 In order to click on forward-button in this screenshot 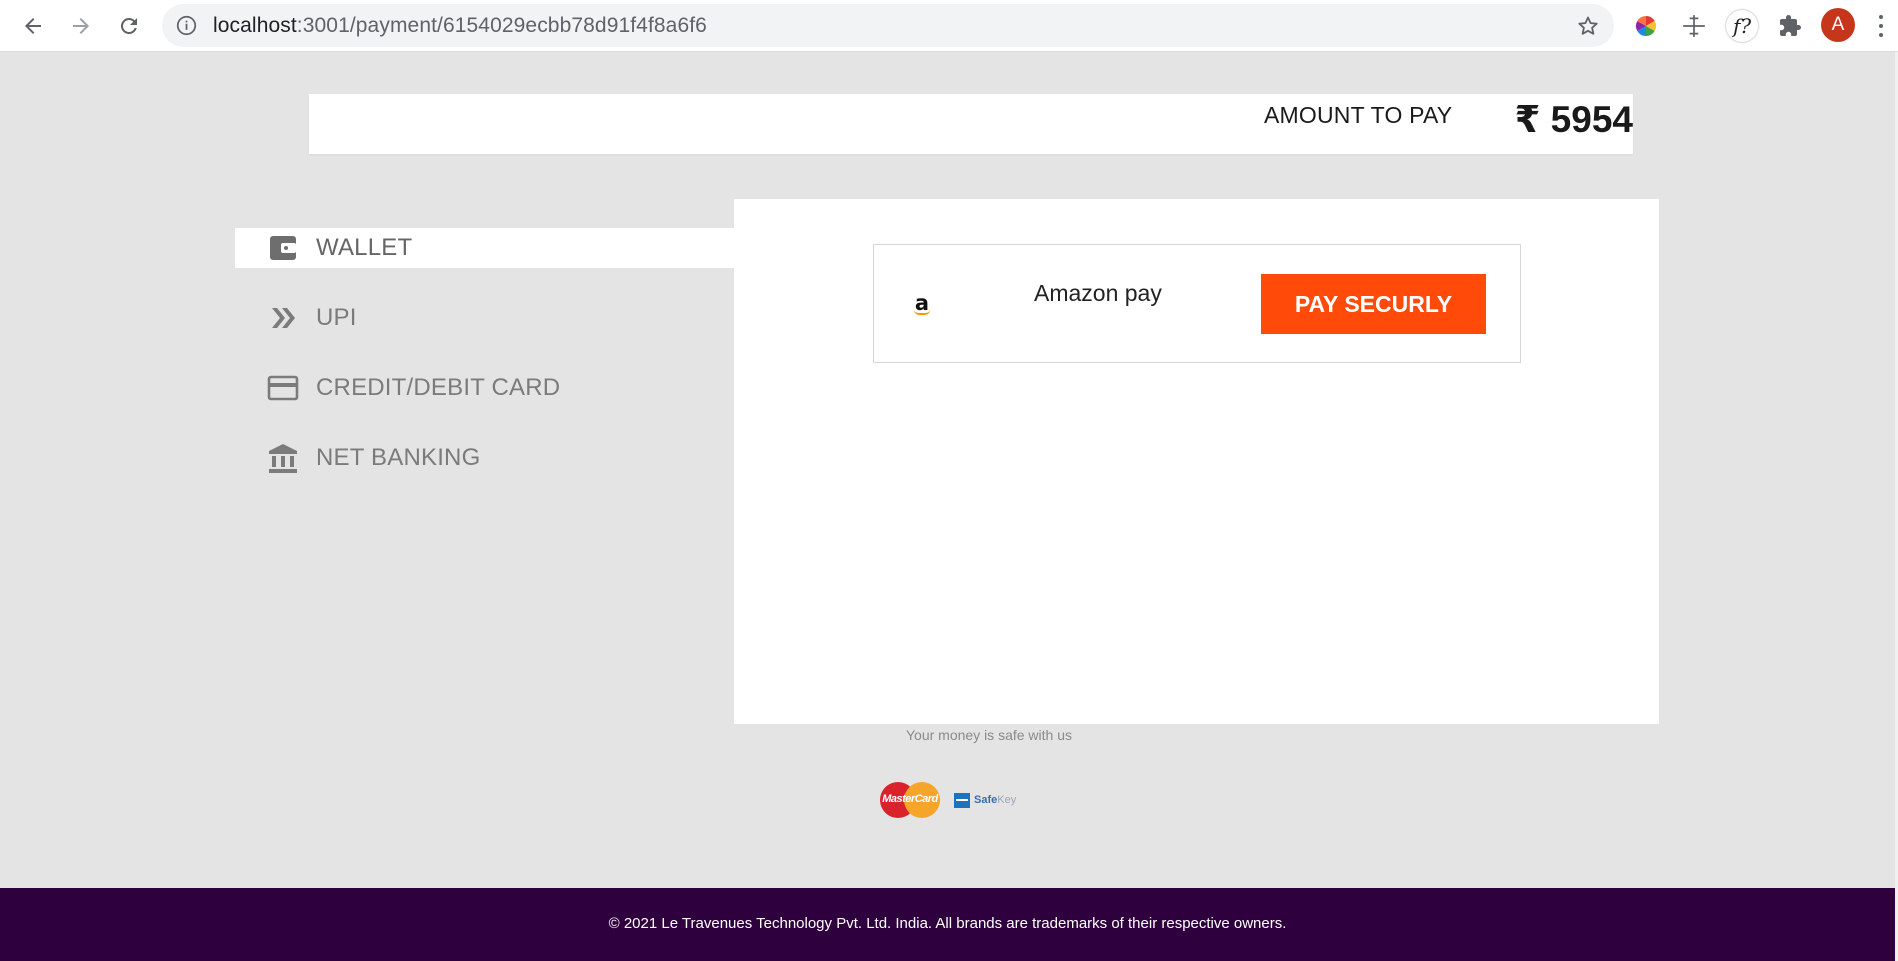, I will do `click(81, 26)`.